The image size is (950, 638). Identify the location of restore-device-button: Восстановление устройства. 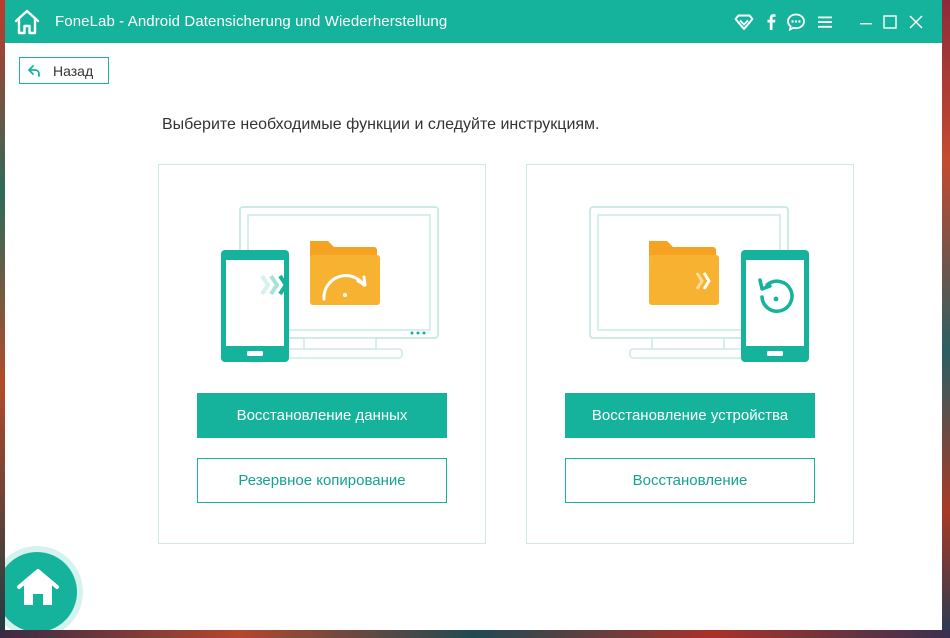
(690, 415).